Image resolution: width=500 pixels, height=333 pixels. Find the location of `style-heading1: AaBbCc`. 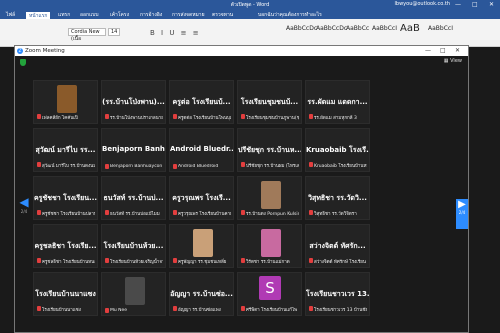

style-heading1: AaBbCc is located at coordinates (357, 32).